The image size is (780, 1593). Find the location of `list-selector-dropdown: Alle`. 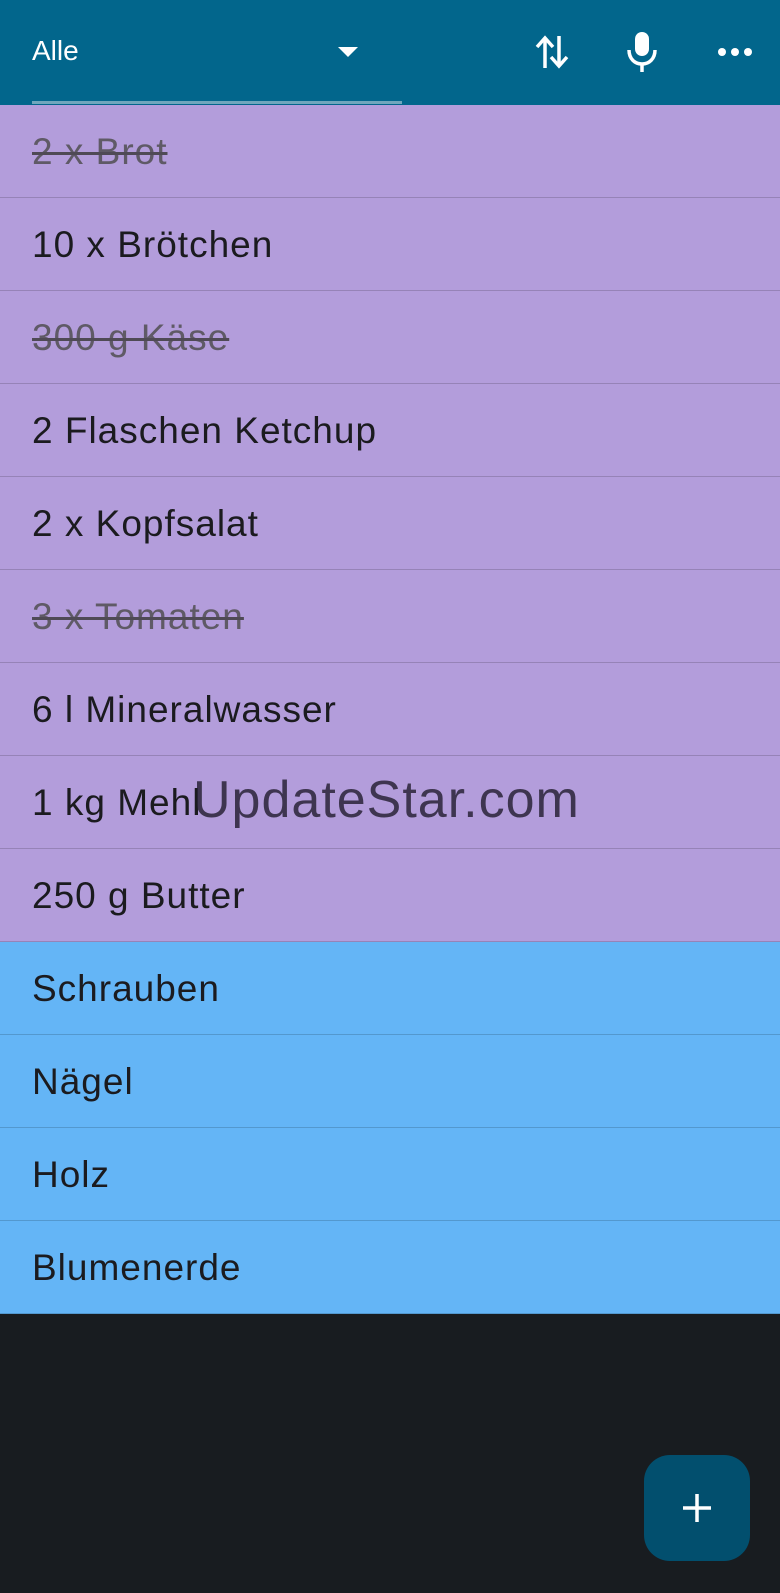

list-selector-dropdown: Alle is located at coordinates (201, 52).